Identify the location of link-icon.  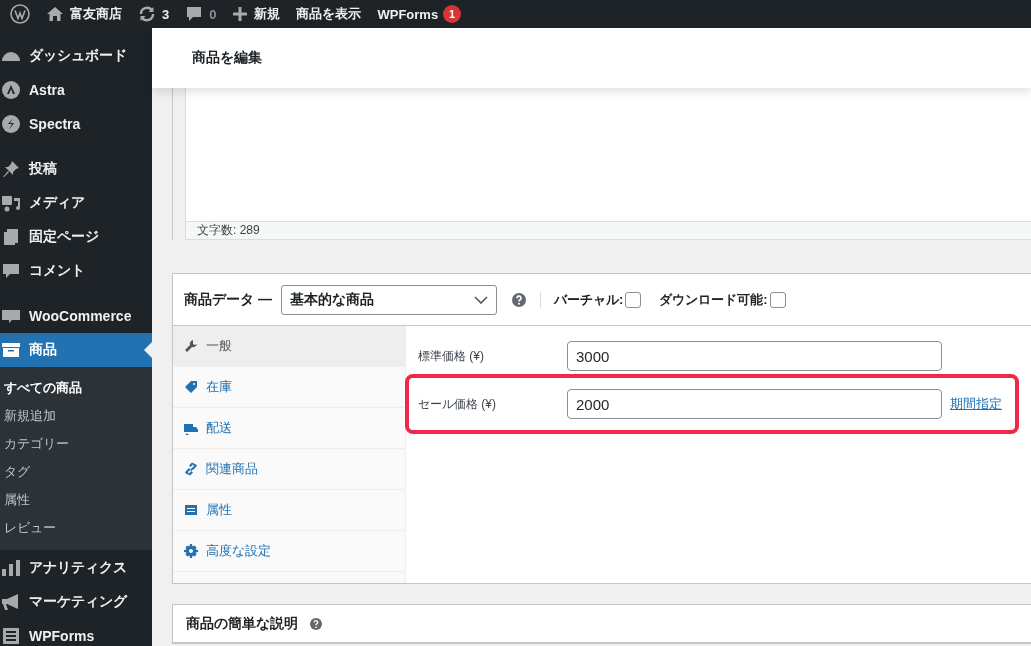
(191, 469).